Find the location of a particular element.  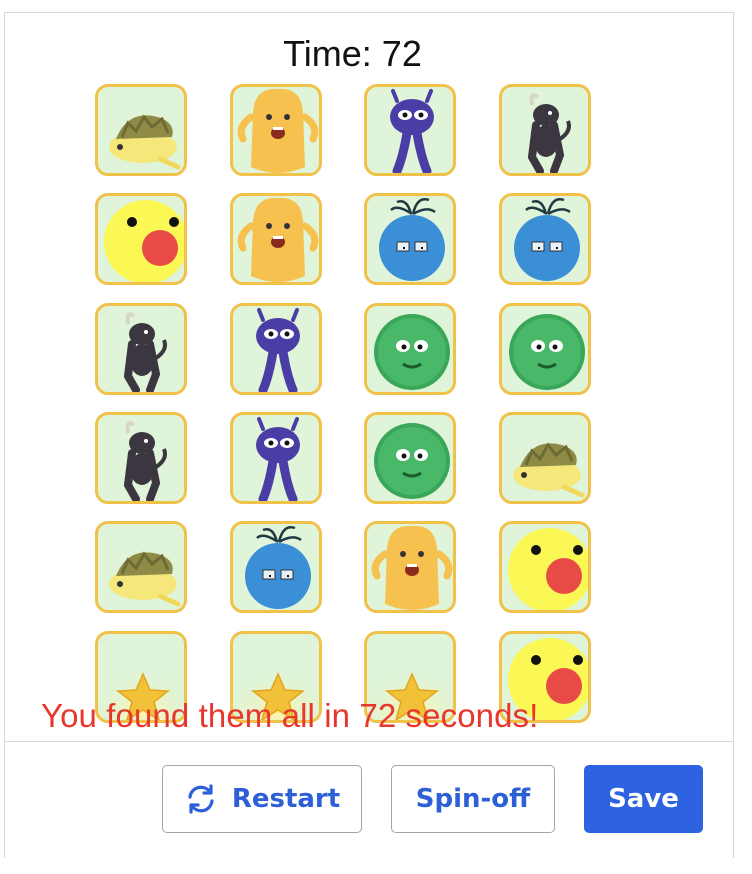

restart-label: Restart is located at coordinates (286, 799).